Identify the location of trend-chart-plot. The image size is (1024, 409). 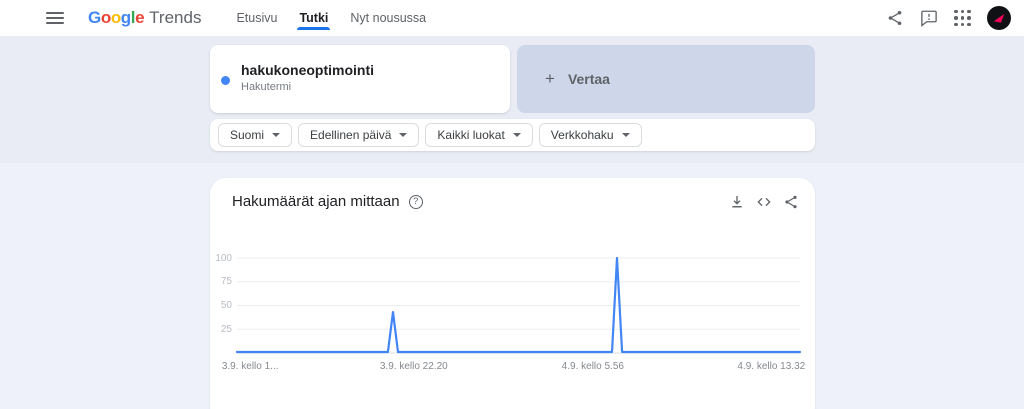
(518, 308).